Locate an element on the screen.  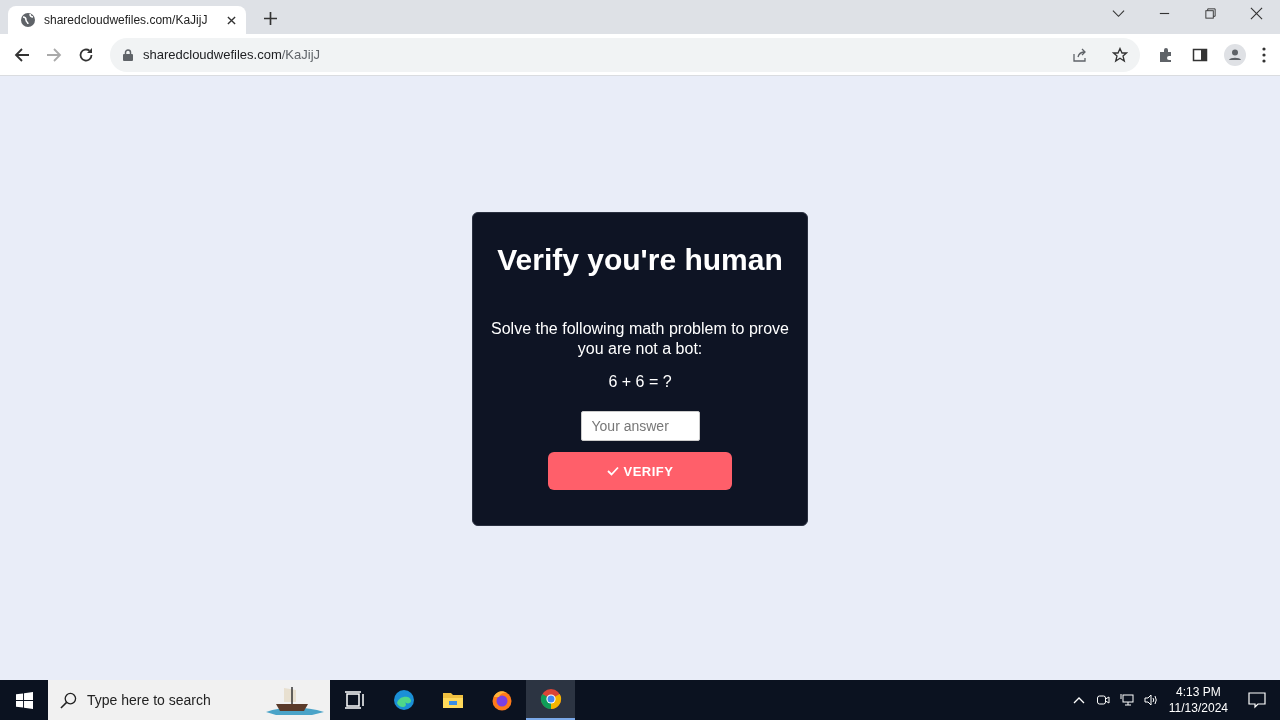
taskbar-search-field: Type here to search is located at coordinates (189, 700).